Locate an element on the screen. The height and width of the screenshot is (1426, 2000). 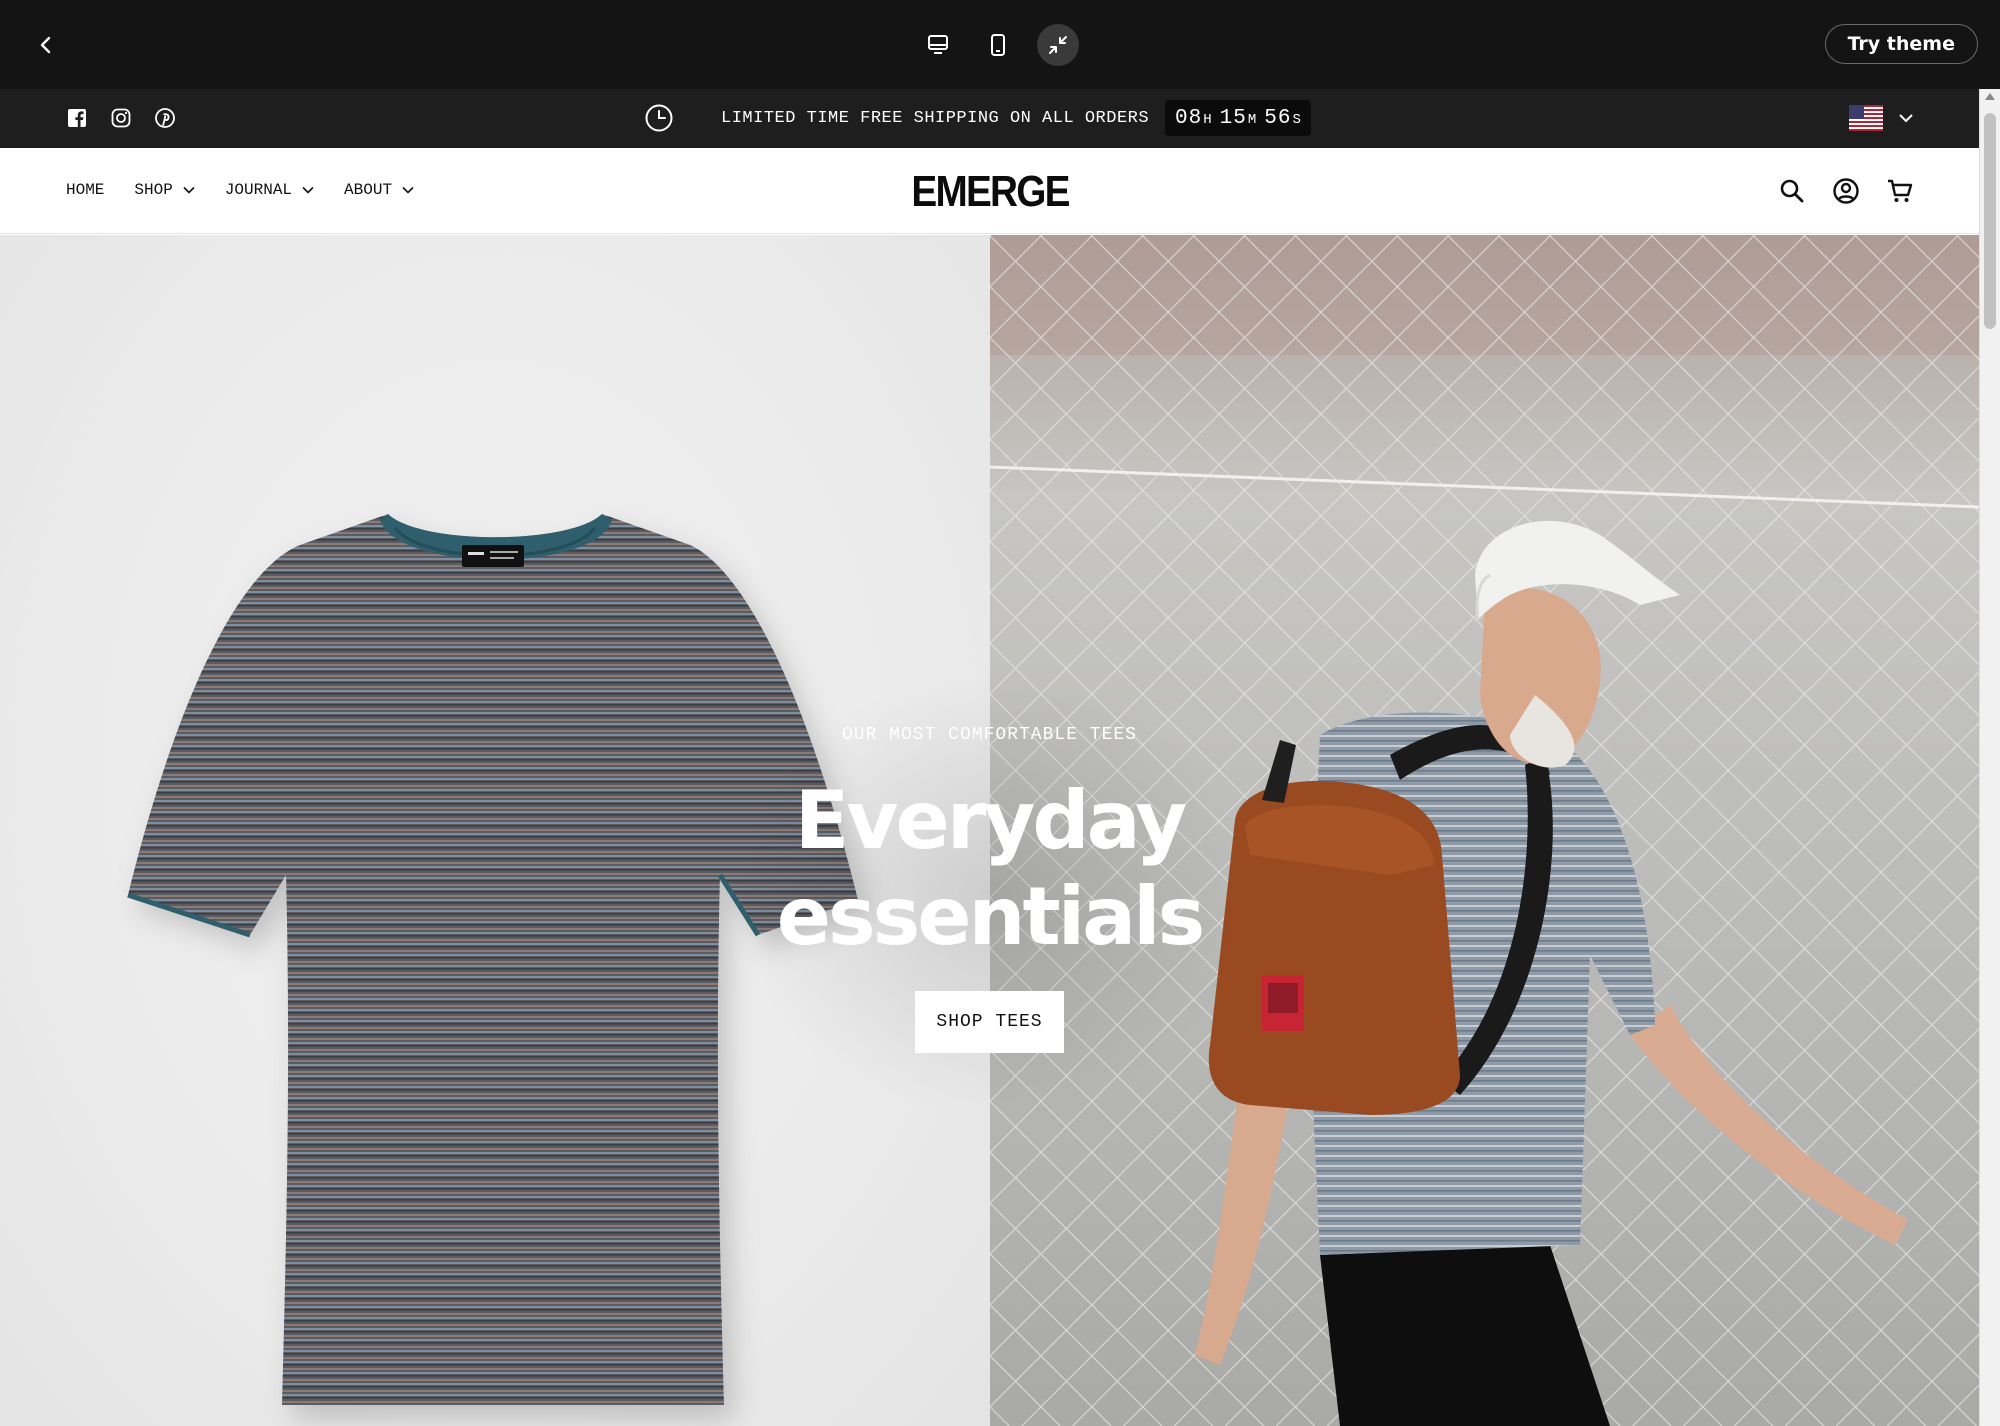
instagram-icon is located at coordinates (121, 118).